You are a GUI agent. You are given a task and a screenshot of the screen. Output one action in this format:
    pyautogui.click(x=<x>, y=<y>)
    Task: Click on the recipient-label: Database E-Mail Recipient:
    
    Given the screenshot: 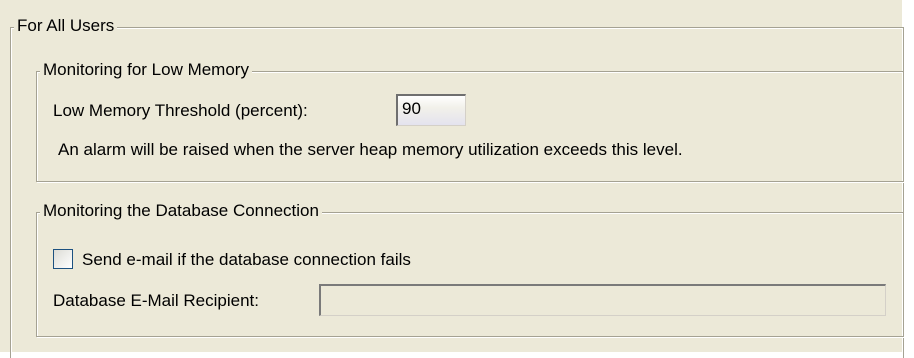 What is the action you would take?
    pyautogui.click(x=156, y=300)
    